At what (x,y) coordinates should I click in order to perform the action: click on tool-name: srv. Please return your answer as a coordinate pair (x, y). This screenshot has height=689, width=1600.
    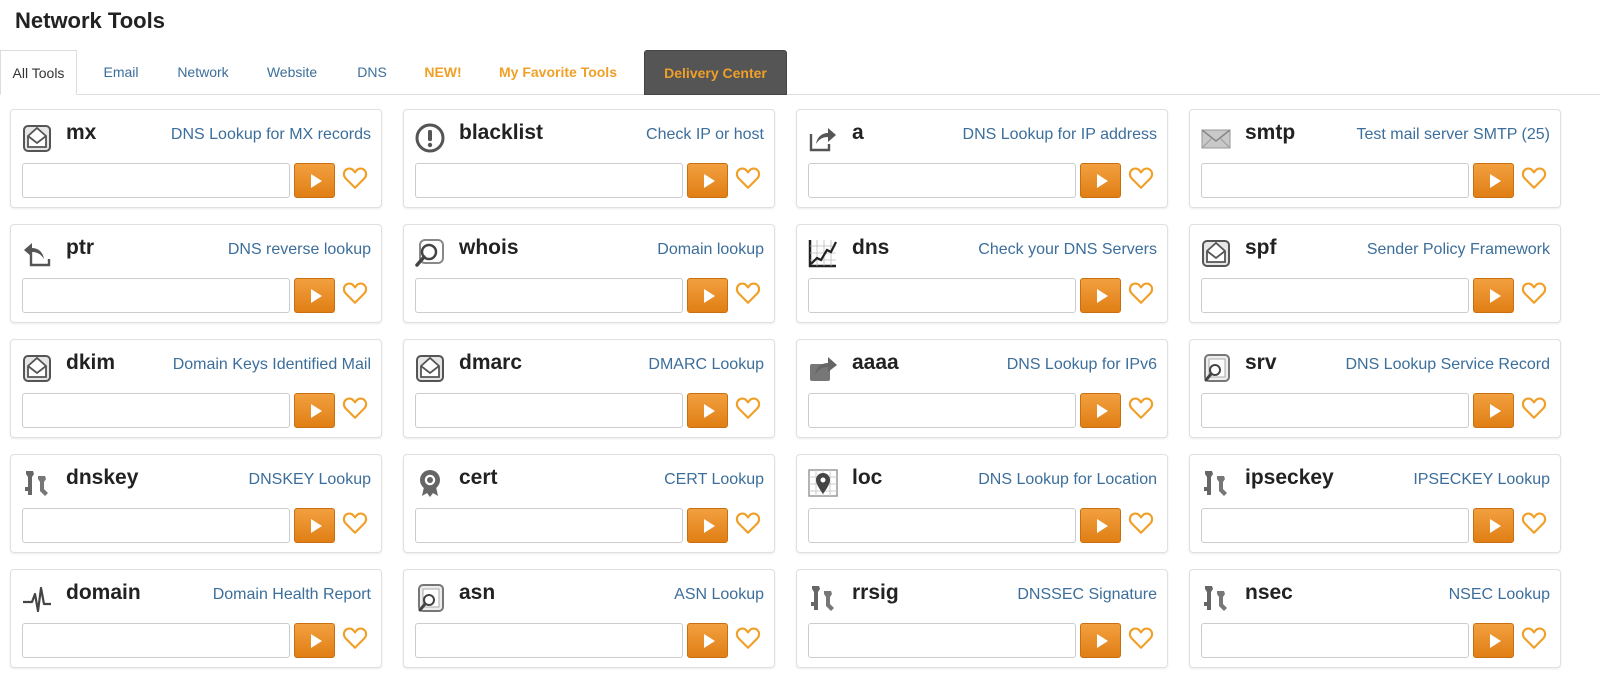
    Looking at the image, I should click on (1261, 362).